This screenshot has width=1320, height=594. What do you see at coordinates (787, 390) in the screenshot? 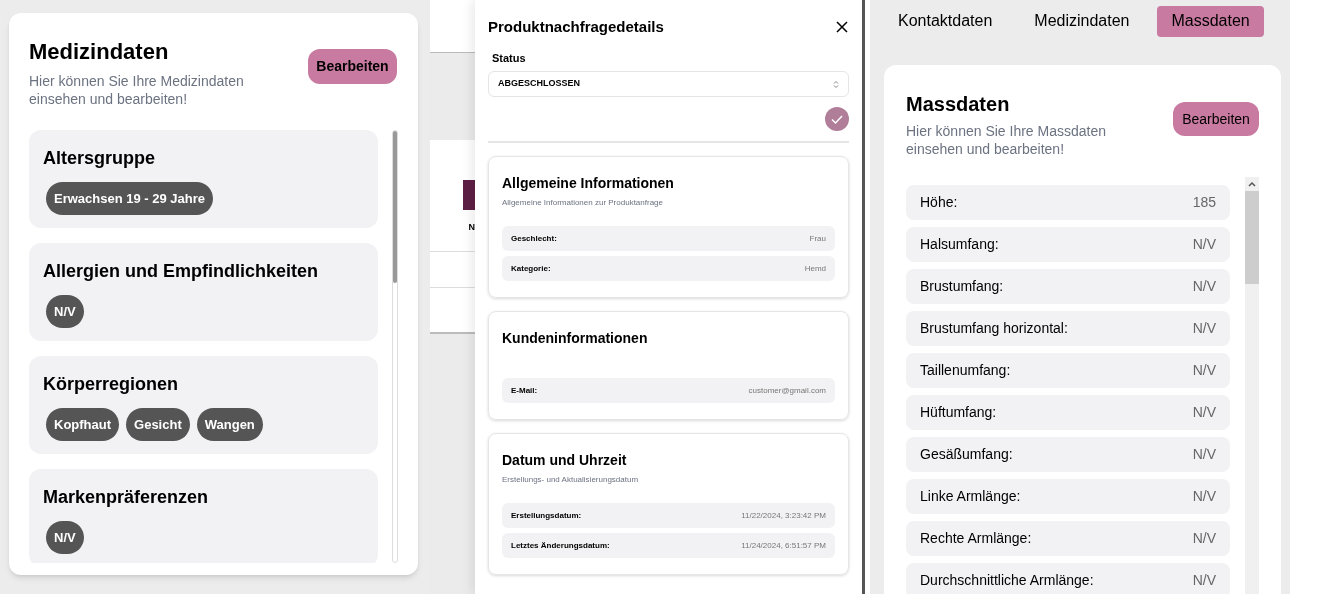
I see `row-value: customer@gmail.com` at bounding box center [787, 390].